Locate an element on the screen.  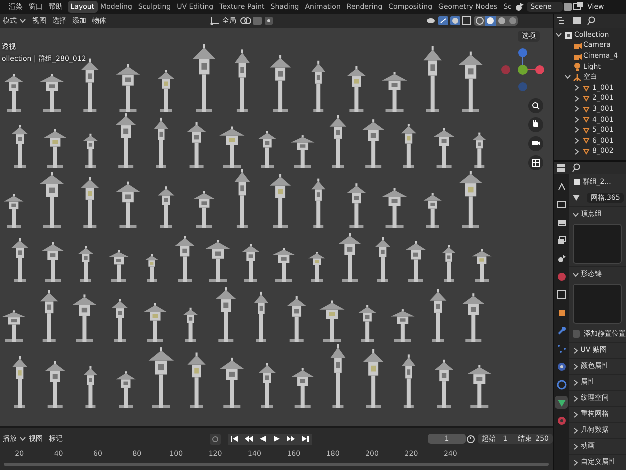
overlay-toggle-icon is located at coordinates (456, 21).